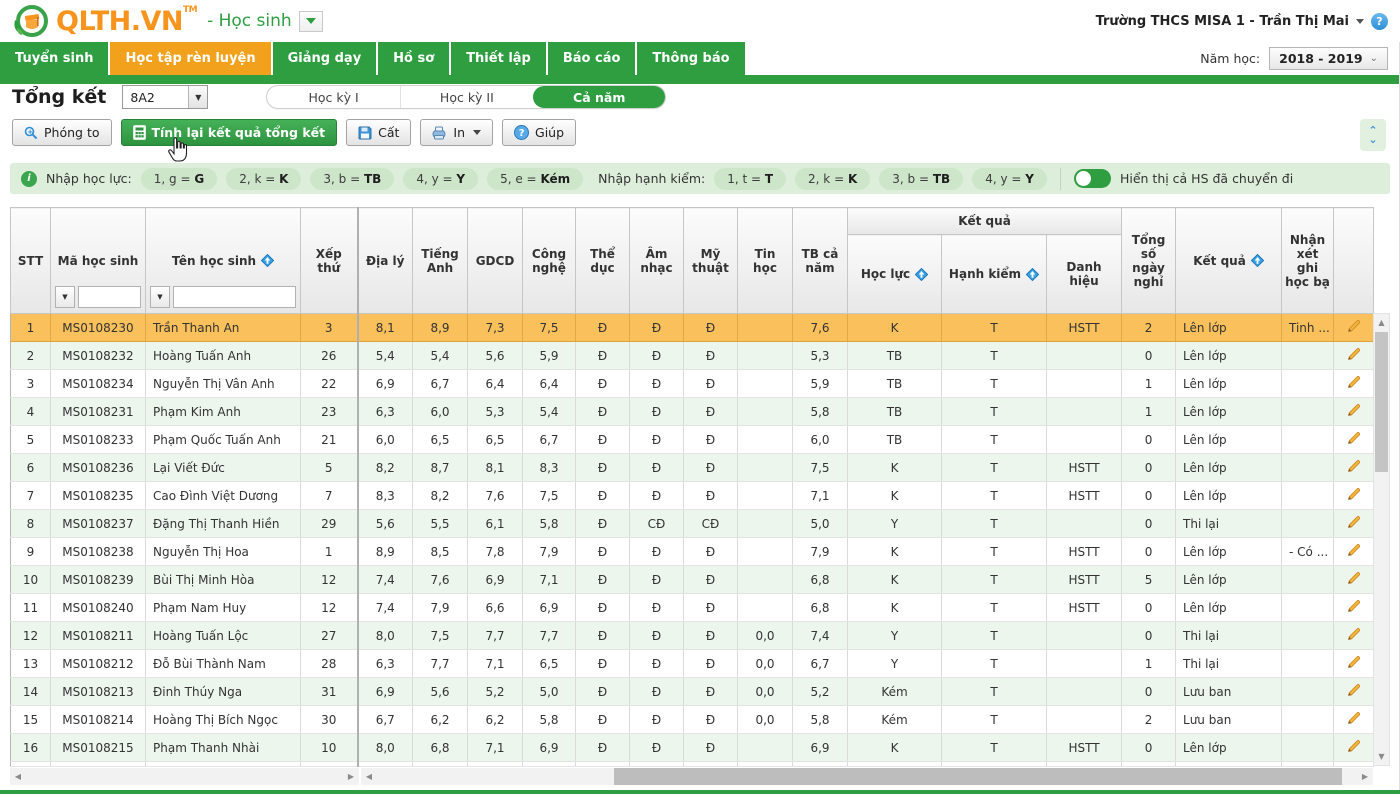 The image size is (1400, 797). What do you see at coordinates (1092, 178) in the screenshot?
I see `show-transferred-toggle` at bounding box center [1092, 178].